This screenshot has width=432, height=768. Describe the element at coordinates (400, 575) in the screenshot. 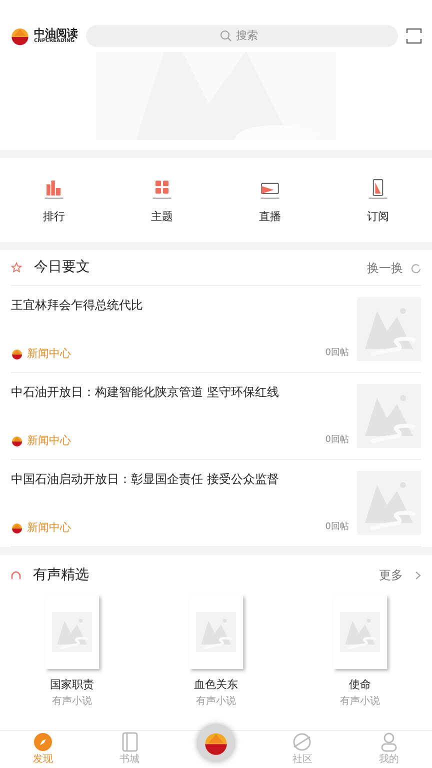

I see `more-button: 更多` at that location.